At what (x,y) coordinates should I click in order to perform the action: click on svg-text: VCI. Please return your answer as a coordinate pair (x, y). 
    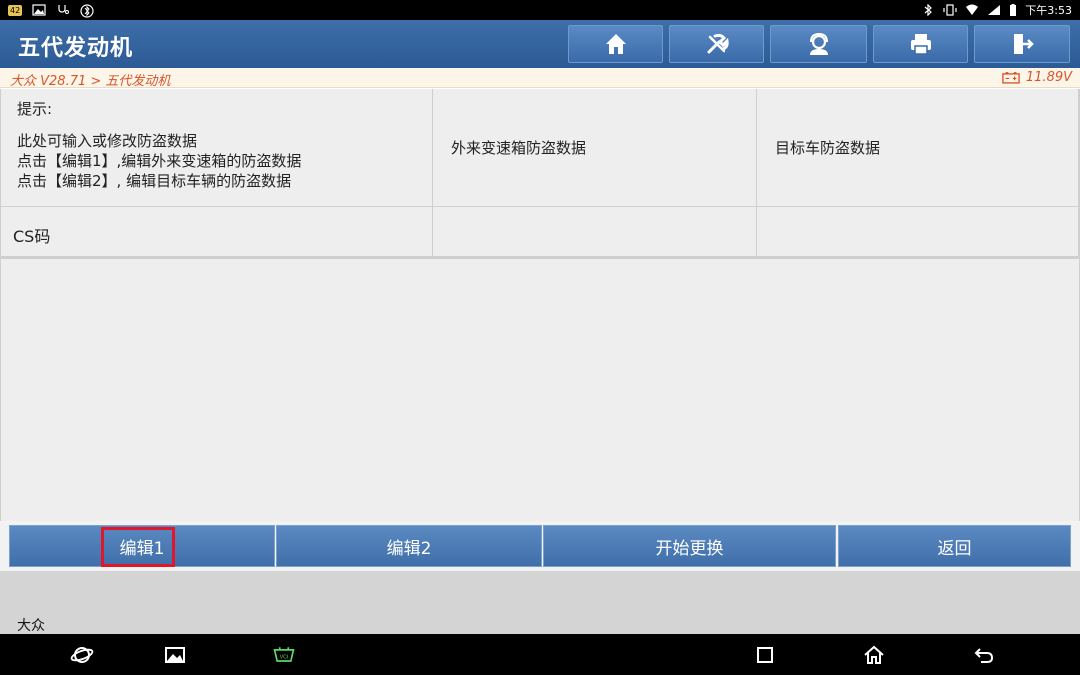
    Looking at the image, I should click on (284, 657).